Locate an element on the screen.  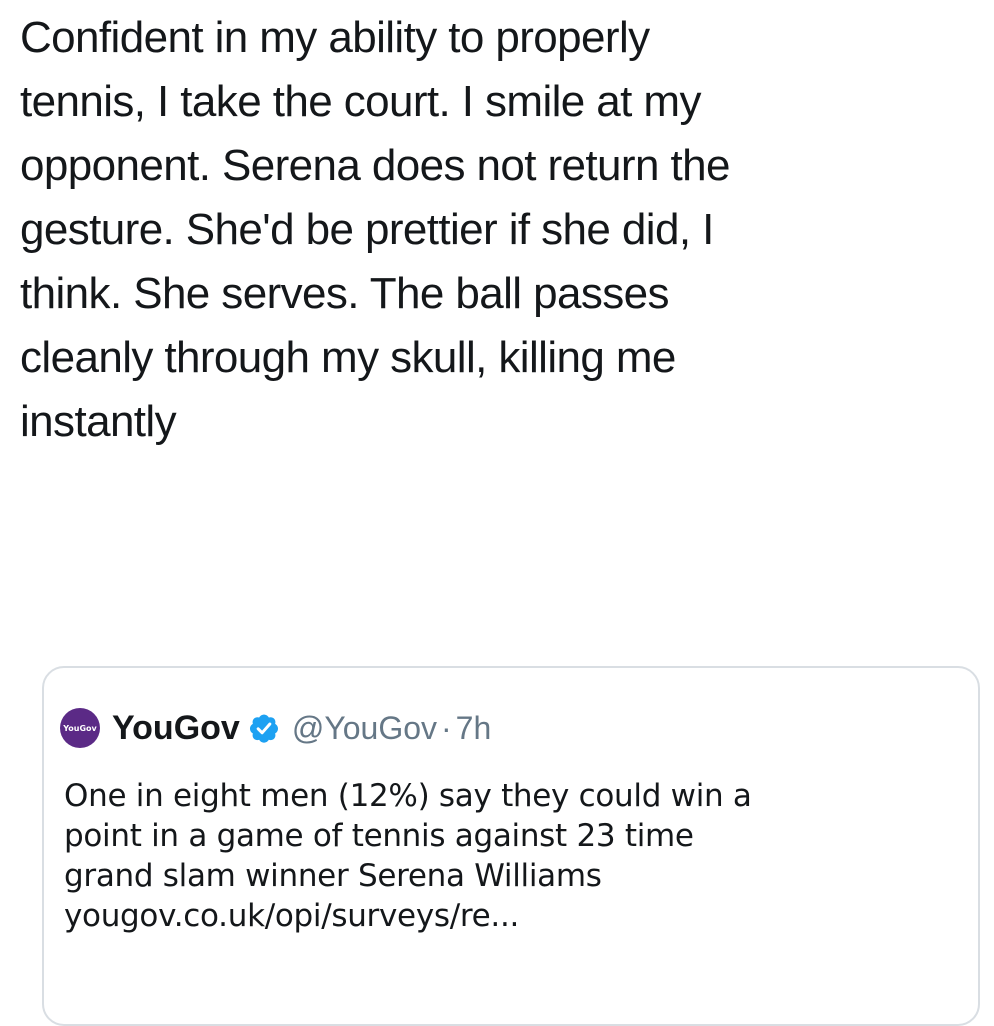
avatar-logo-text: YouGov is located at coordinates (80, 728).